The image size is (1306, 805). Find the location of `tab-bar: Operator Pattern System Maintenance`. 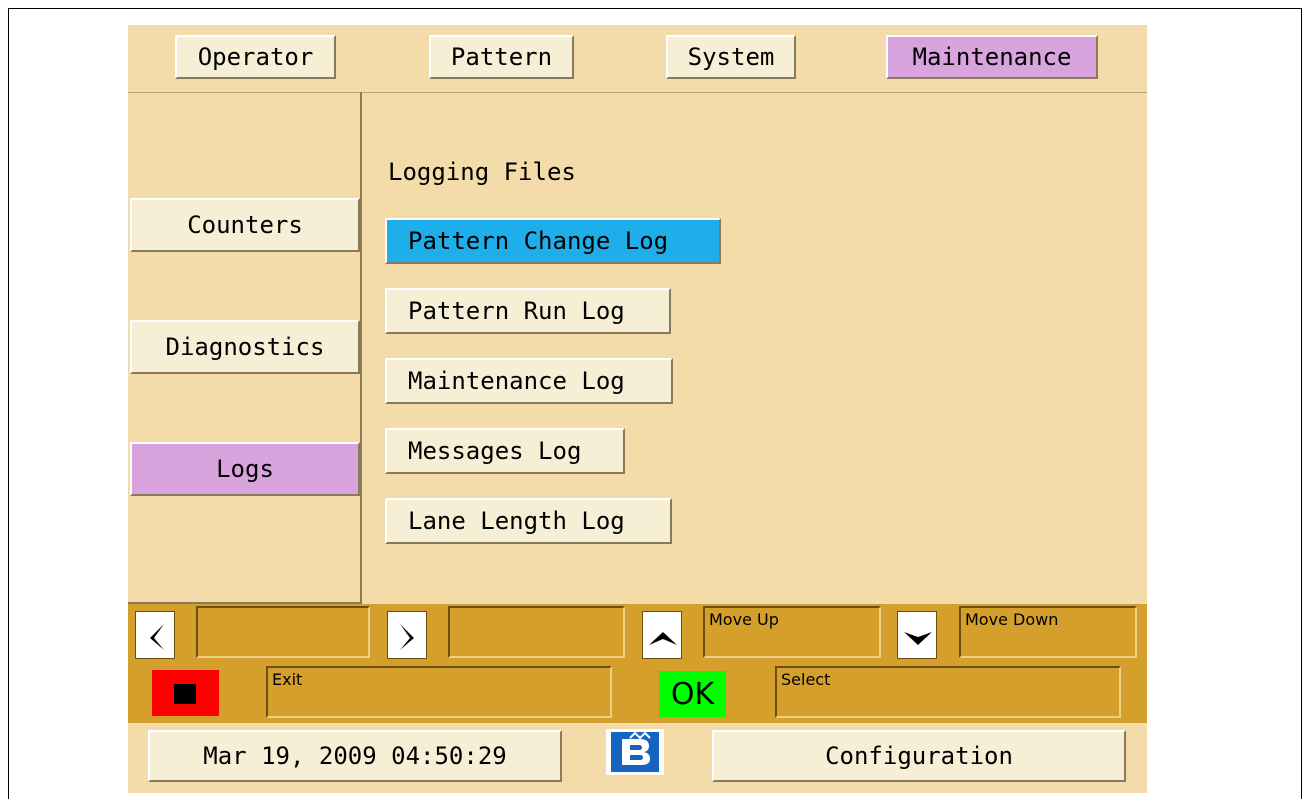

tab-bar: Operator Pattern System Maintenance is located at coordinates (637, 59).